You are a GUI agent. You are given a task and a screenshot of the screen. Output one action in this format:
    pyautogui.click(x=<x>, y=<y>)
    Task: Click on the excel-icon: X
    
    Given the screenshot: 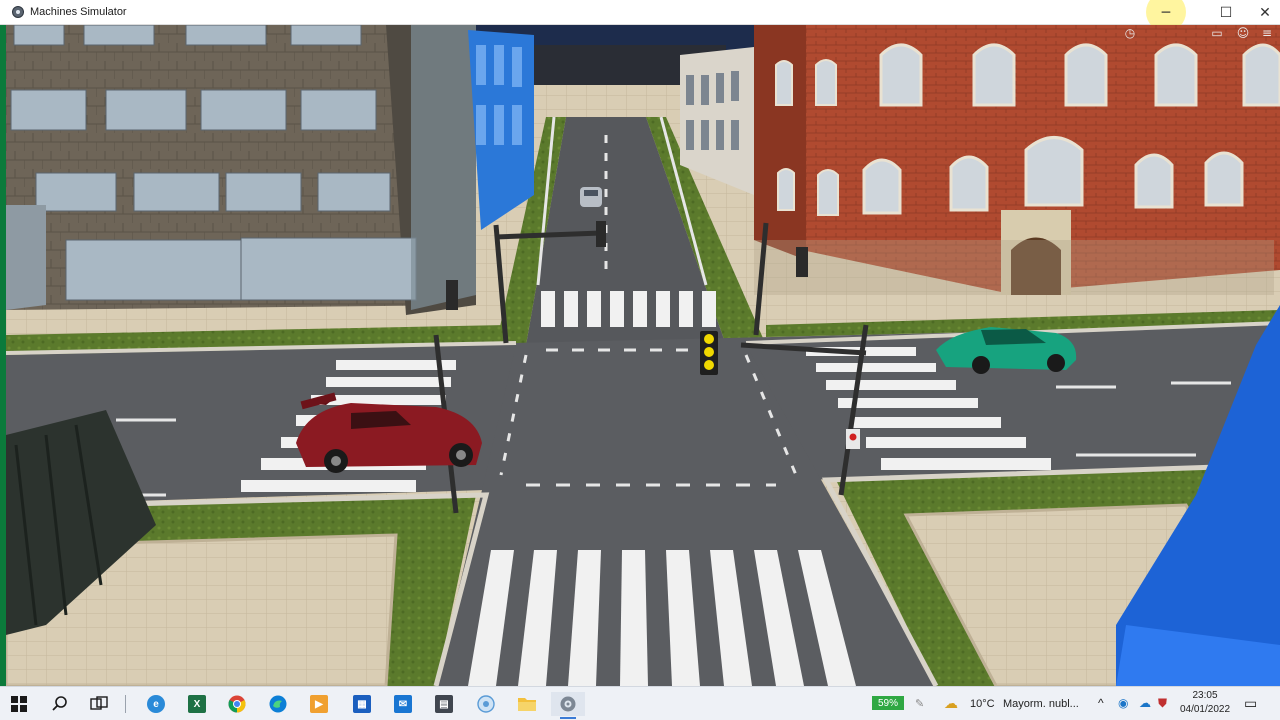 What is the action you would take?
    pyautogui.click(x=197, y=704)
    